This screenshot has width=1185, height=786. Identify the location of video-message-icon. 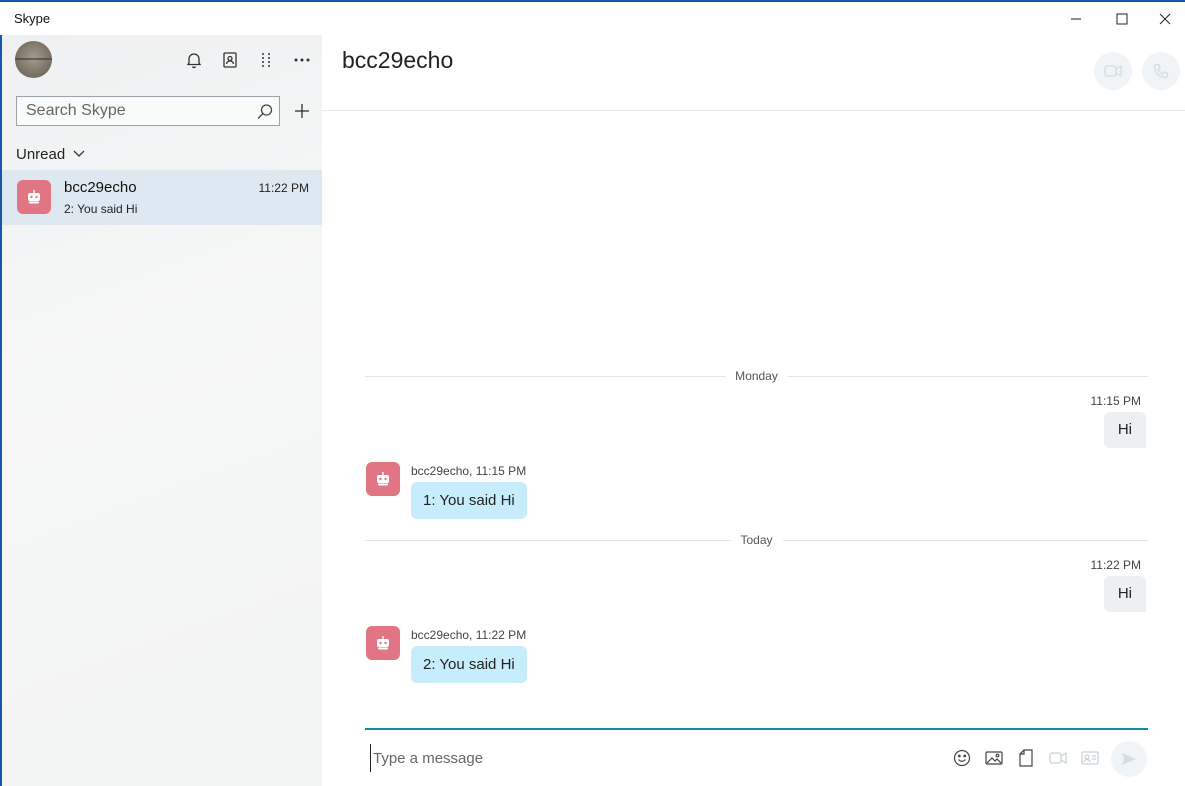
(1058, 758).